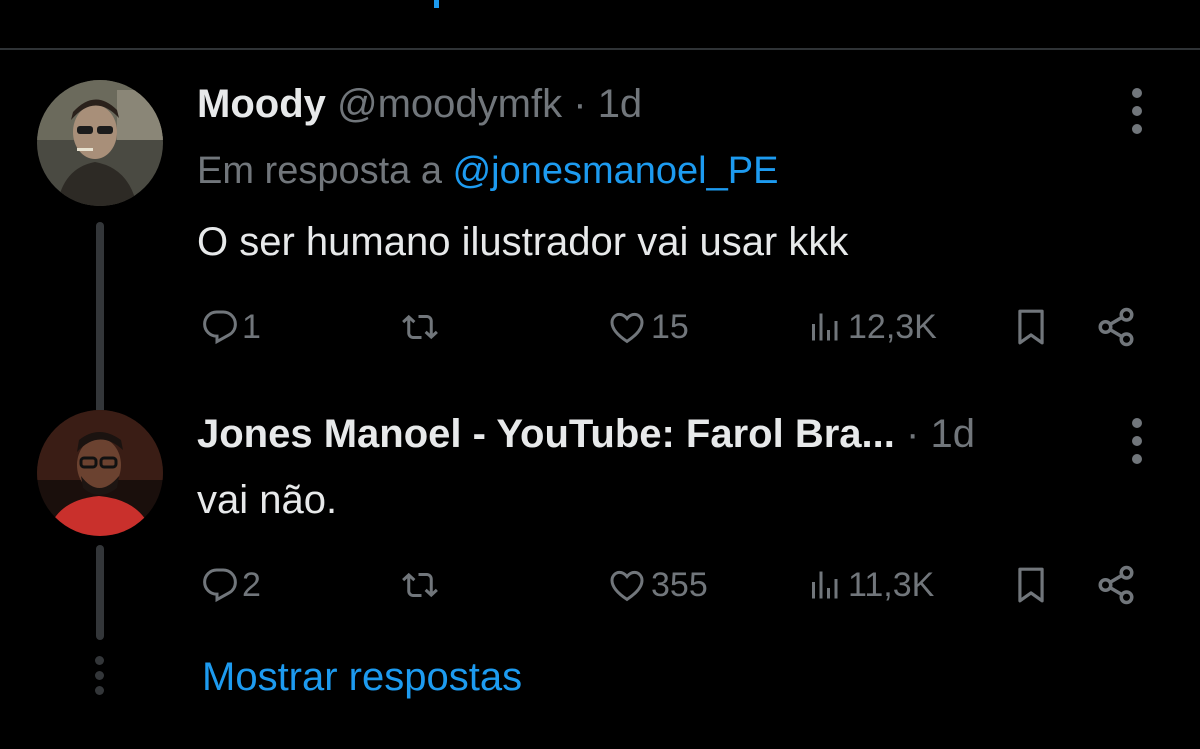 This screenshot has height=749, width=1200. What do you see at coordinates (891, 584) in the screenshot?
I see `views-count: 11,3K` at bounding box center [891, 584].